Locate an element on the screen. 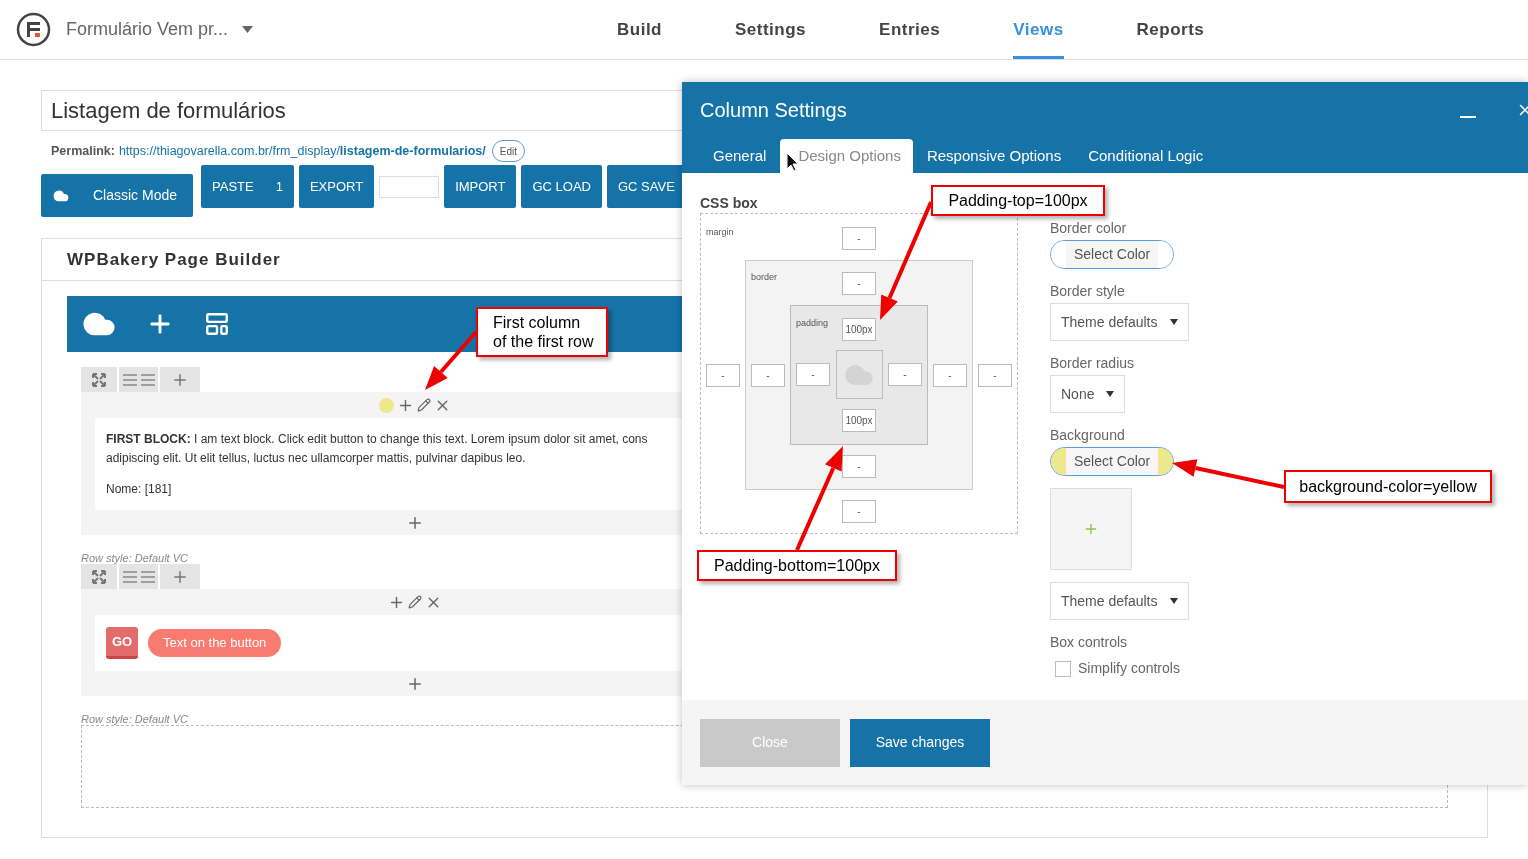 The image size is (1528, 859). arrow is located at coordinates (451, 360).